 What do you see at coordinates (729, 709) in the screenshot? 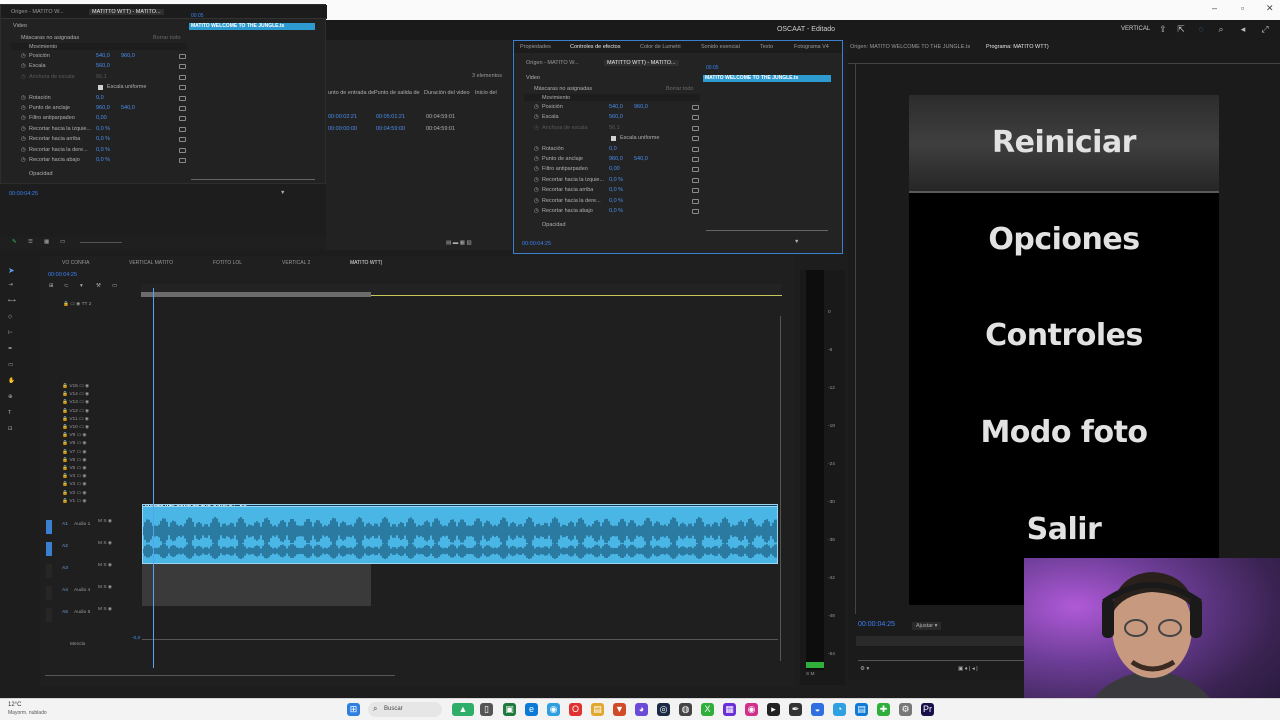
I see `app-icon-2: ▦` at bounding box center [729, 709].